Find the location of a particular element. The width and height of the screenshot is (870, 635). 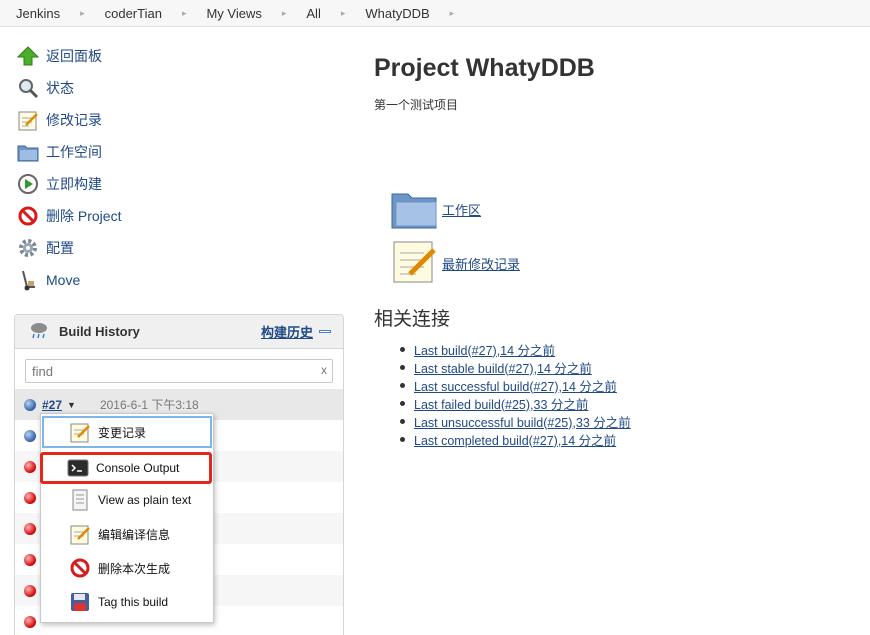

menu-label: Tag this build is located at coordinates (133, 602).